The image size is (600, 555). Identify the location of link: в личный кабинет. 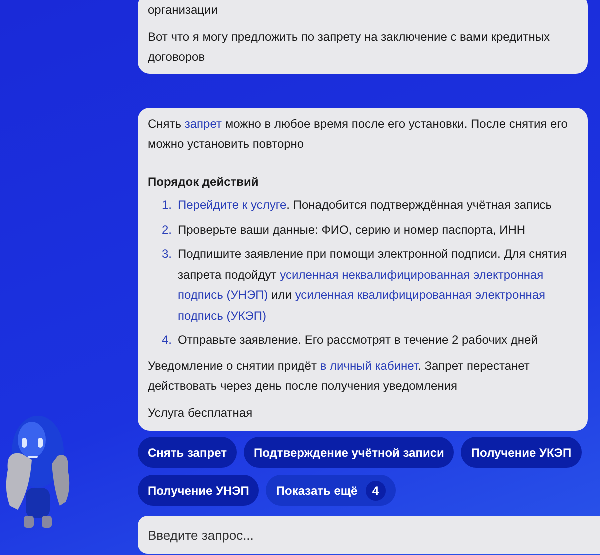
(369, 365).